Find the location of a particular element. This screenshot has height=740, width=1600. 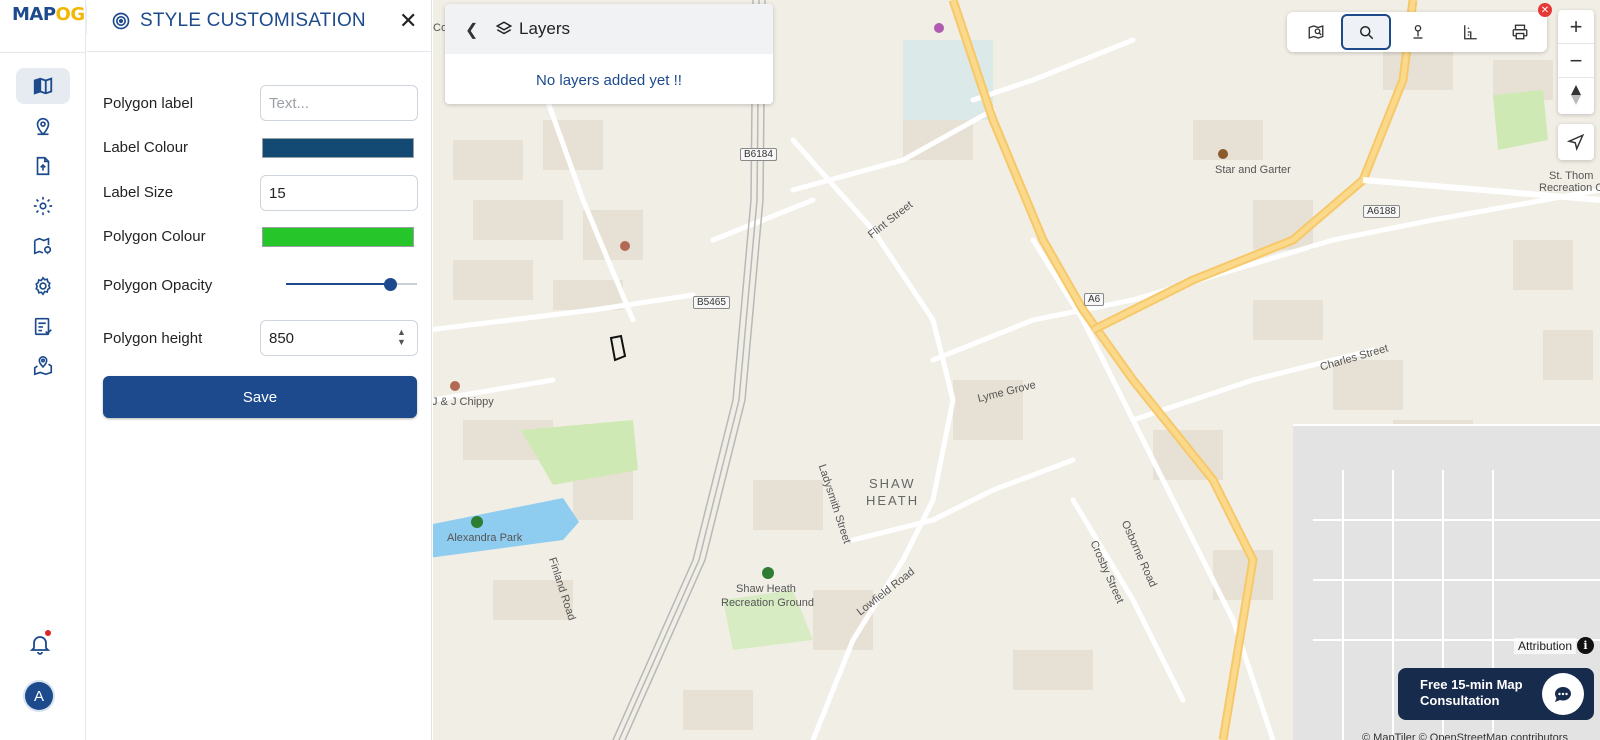

panel-title: STYLE CUSTOMISATION is located at coordinates (253, 20).